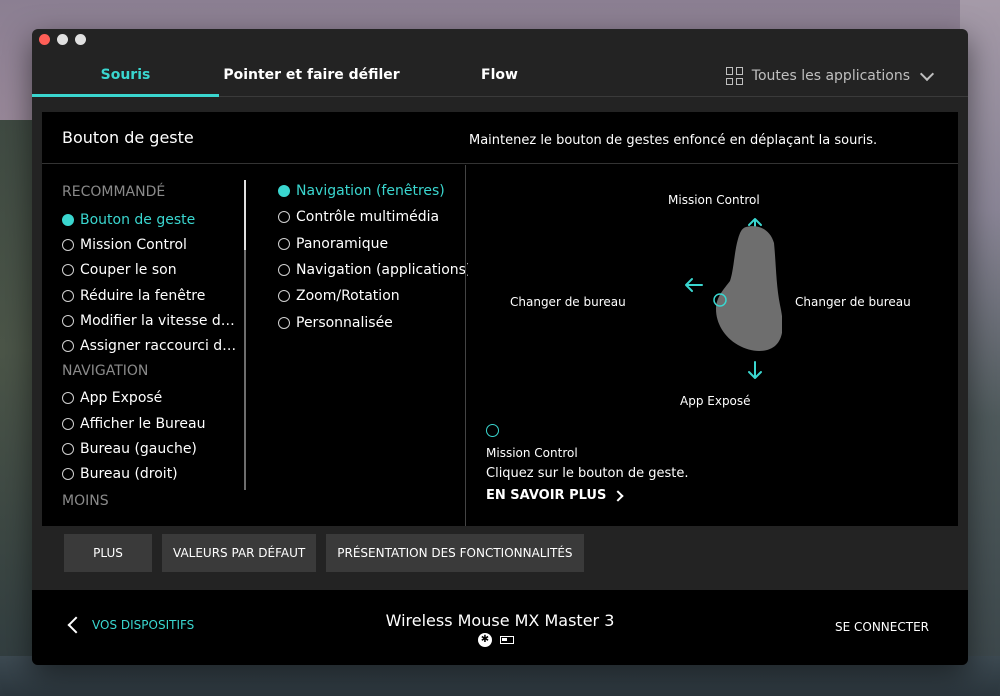 This screenshot has width=1000, height=696. What do you see at coordinates (455, 553) in the screenshot?
I see `features-button: PRÉSENTATION DES FONCTIONNALITÉS` at bounding box center [455, 553].